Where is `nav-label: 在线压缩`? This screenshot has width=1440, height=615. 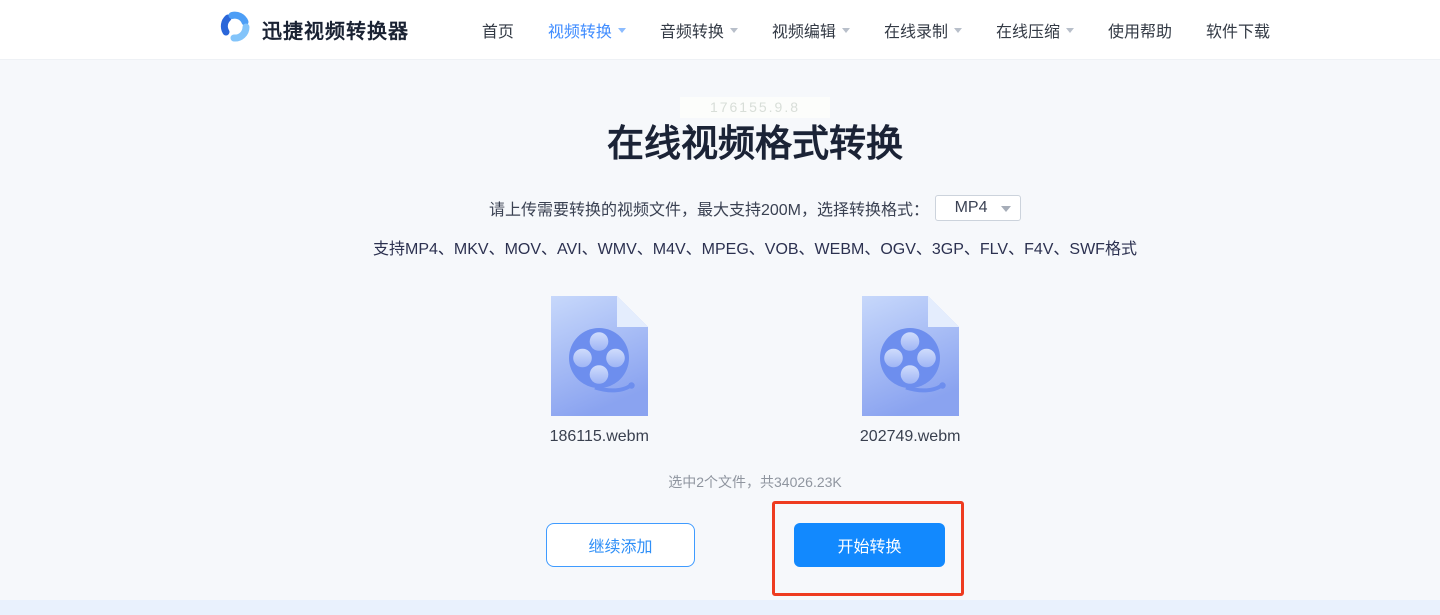 nav-label: 在线压缩 is located at coordinates (1027, 32).